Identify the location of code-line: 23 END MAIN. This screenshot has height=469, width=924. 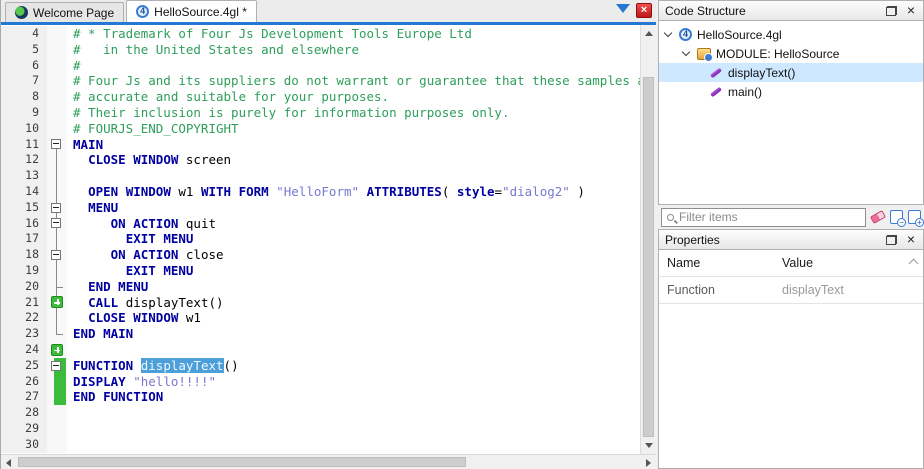
(320, 334).